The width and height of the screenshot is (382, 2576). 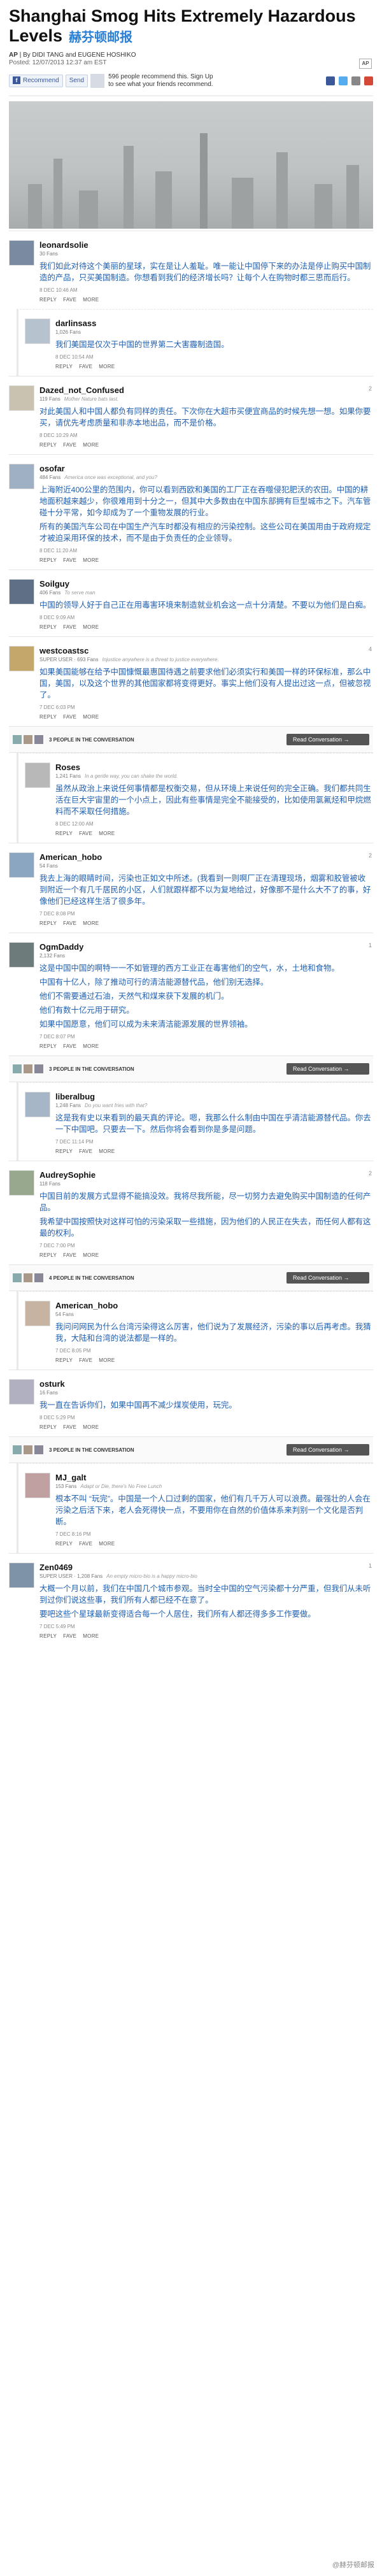 I want to click on username: Soilguy, so click(x=206, y=584).